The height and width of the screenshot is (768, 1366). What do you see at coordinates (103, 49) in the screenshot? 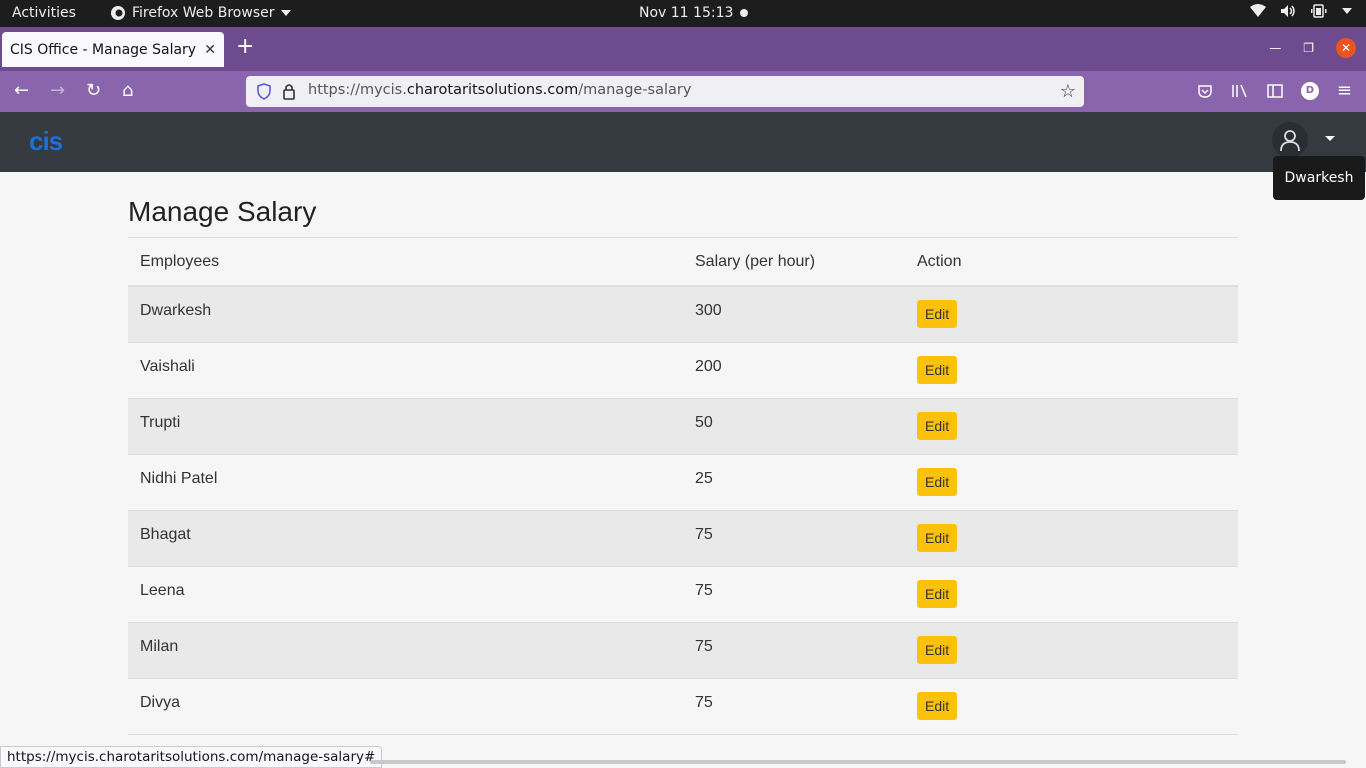
I see `tab-title: CIS Office - Manage Salary` at bounding box center [103, 49].